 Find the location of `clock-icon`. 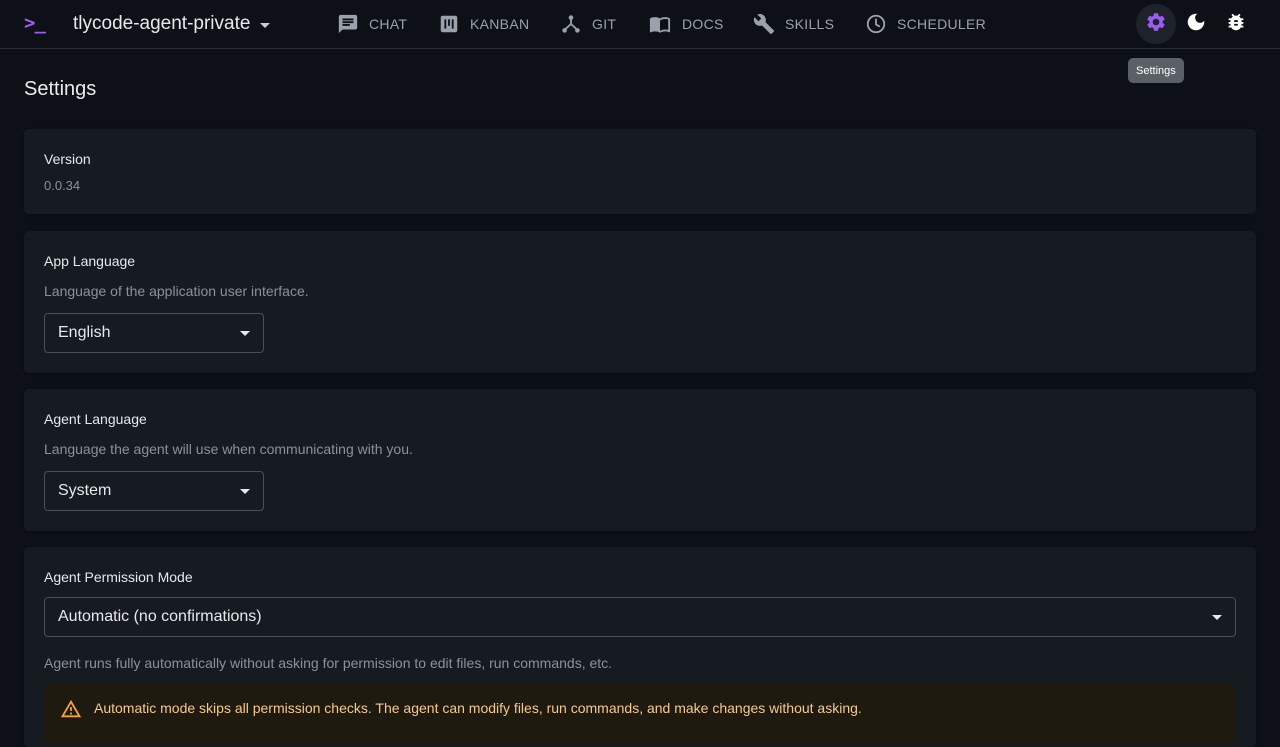

clock-icon is located at coordinates (876, 24).